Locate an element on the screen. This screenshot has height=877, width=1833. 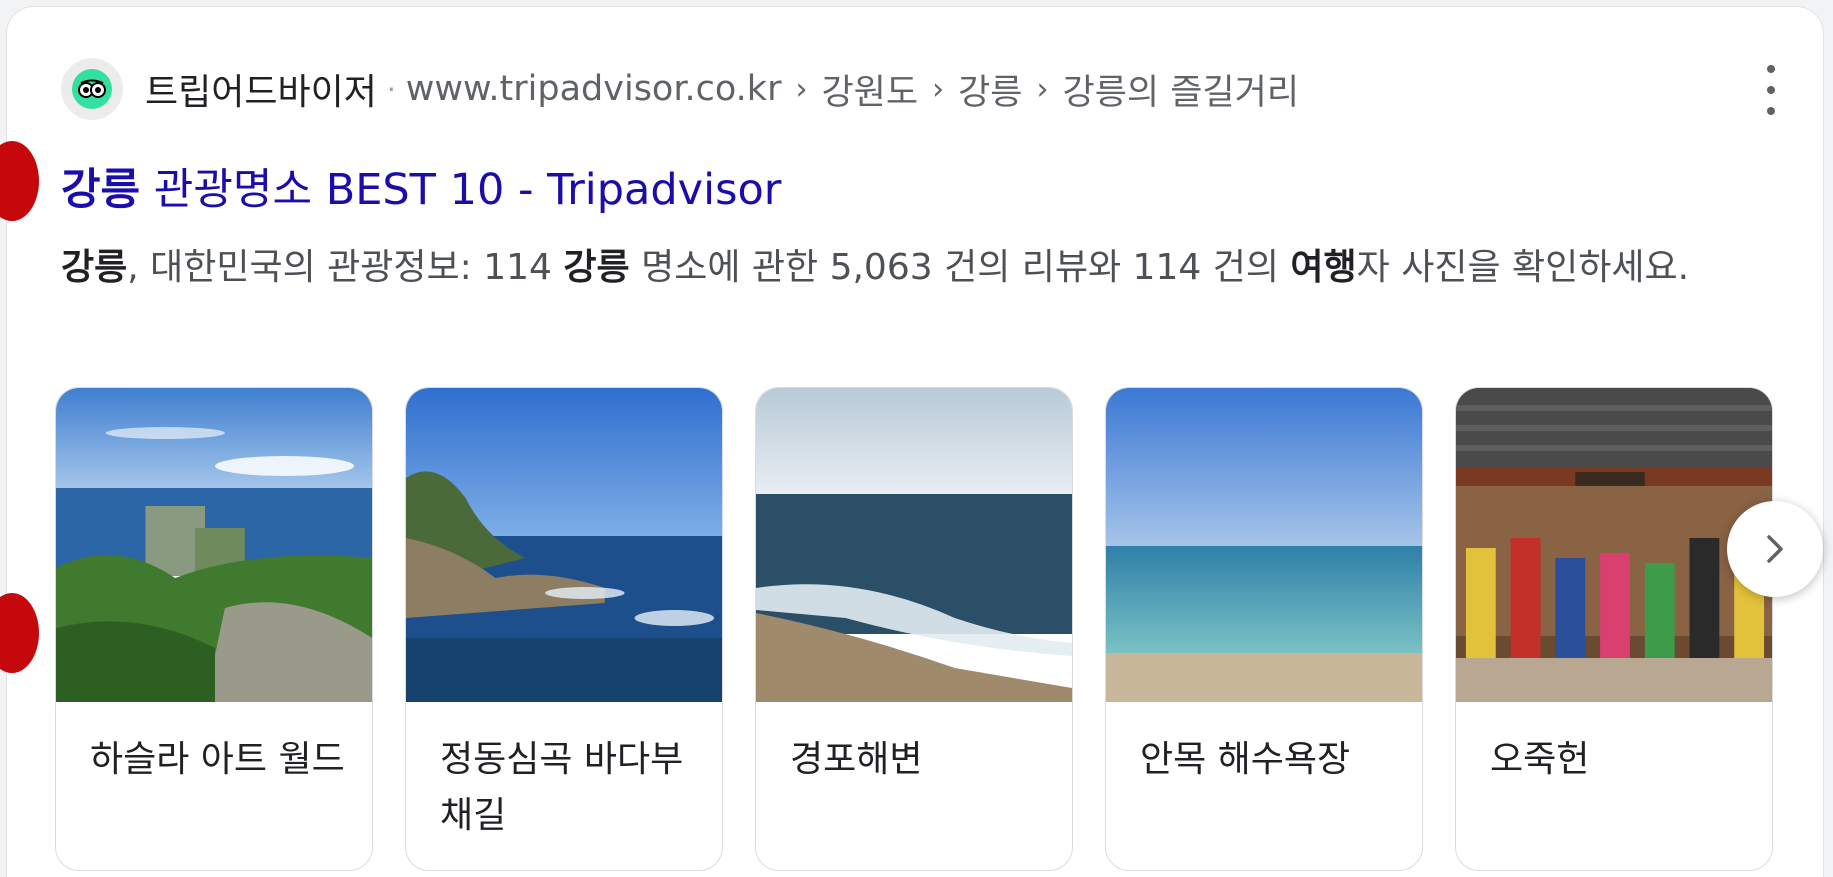
chevron-right-icon is located at coordinates (1775, 549).